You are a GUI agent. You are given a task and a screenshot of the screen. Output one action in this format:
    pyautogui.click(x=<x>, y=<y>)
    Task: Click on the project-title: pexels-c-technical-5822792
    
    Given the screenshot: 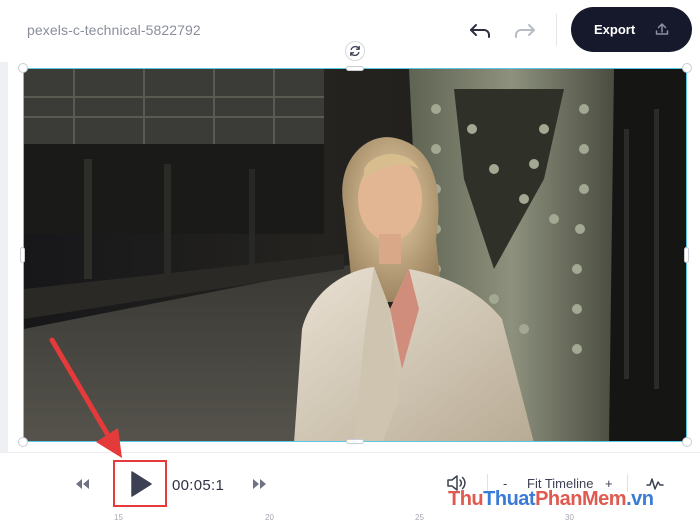 What is the action you would take?
    pyautogui.click(x=114, y=30)
    